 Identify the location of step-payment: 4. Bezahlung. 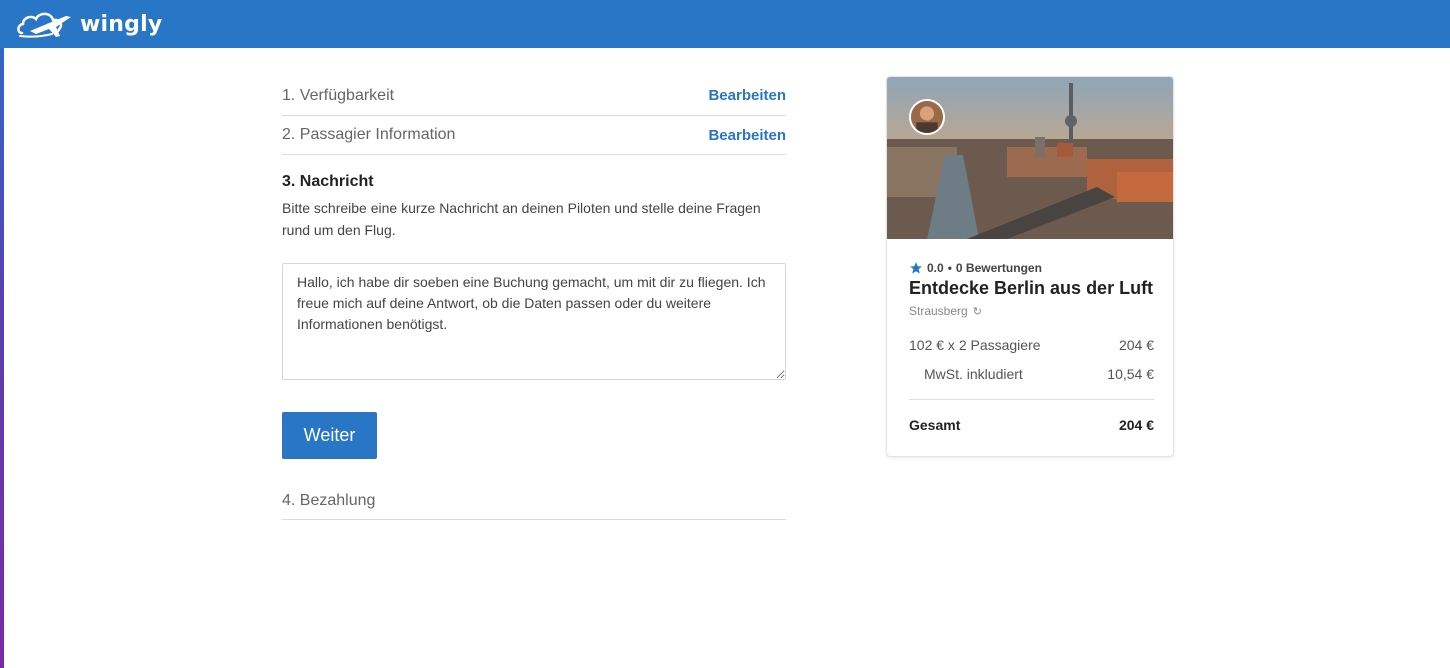
(534, 501).